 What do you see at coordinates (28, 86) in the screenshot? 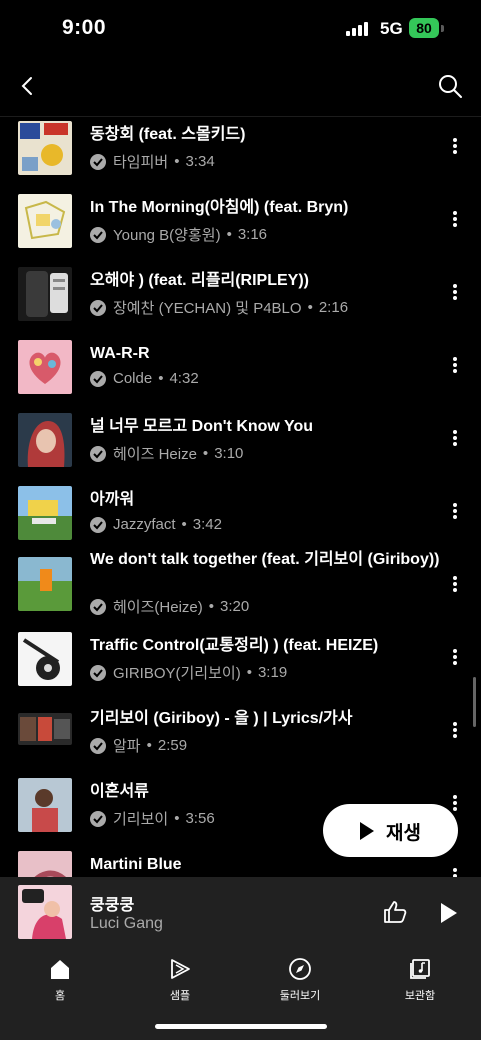
I see `back-icon` at bounding box center [28, 86].